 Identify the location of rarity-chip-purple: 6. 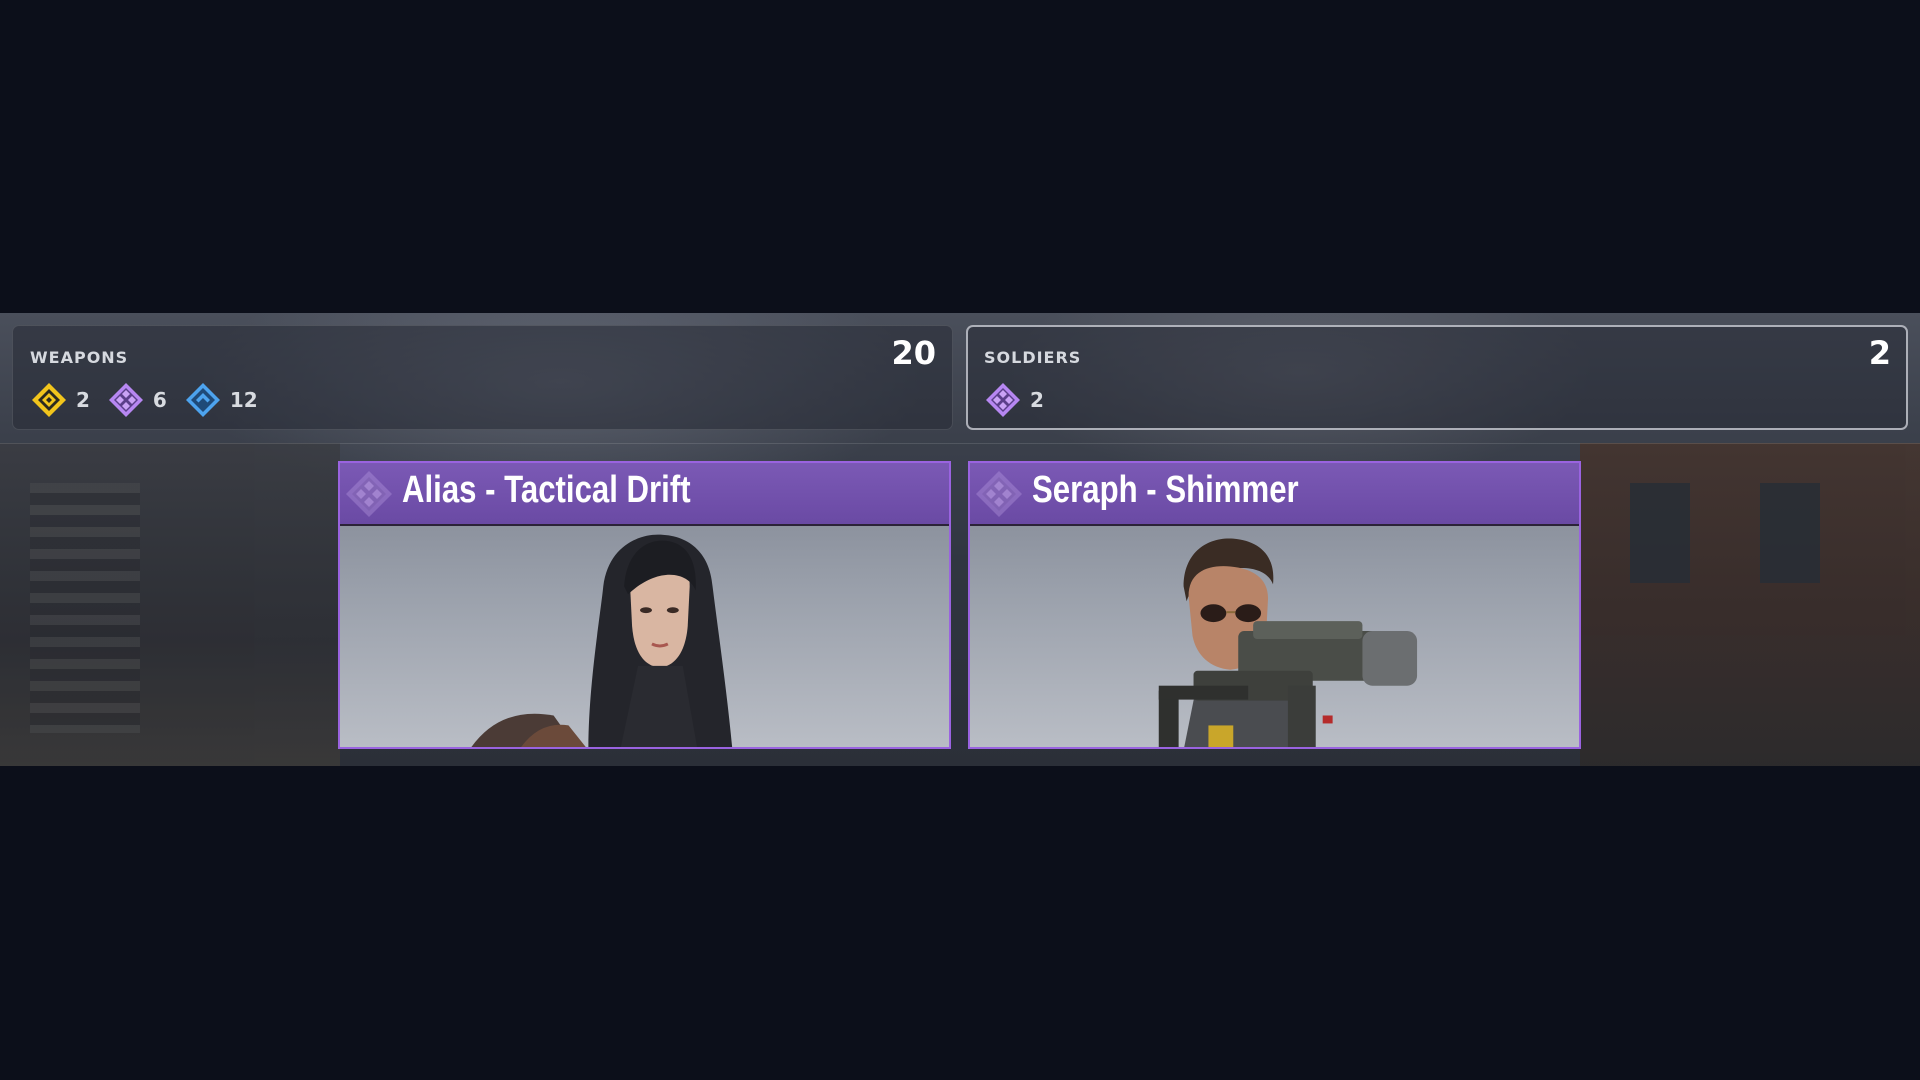
(137, 400).